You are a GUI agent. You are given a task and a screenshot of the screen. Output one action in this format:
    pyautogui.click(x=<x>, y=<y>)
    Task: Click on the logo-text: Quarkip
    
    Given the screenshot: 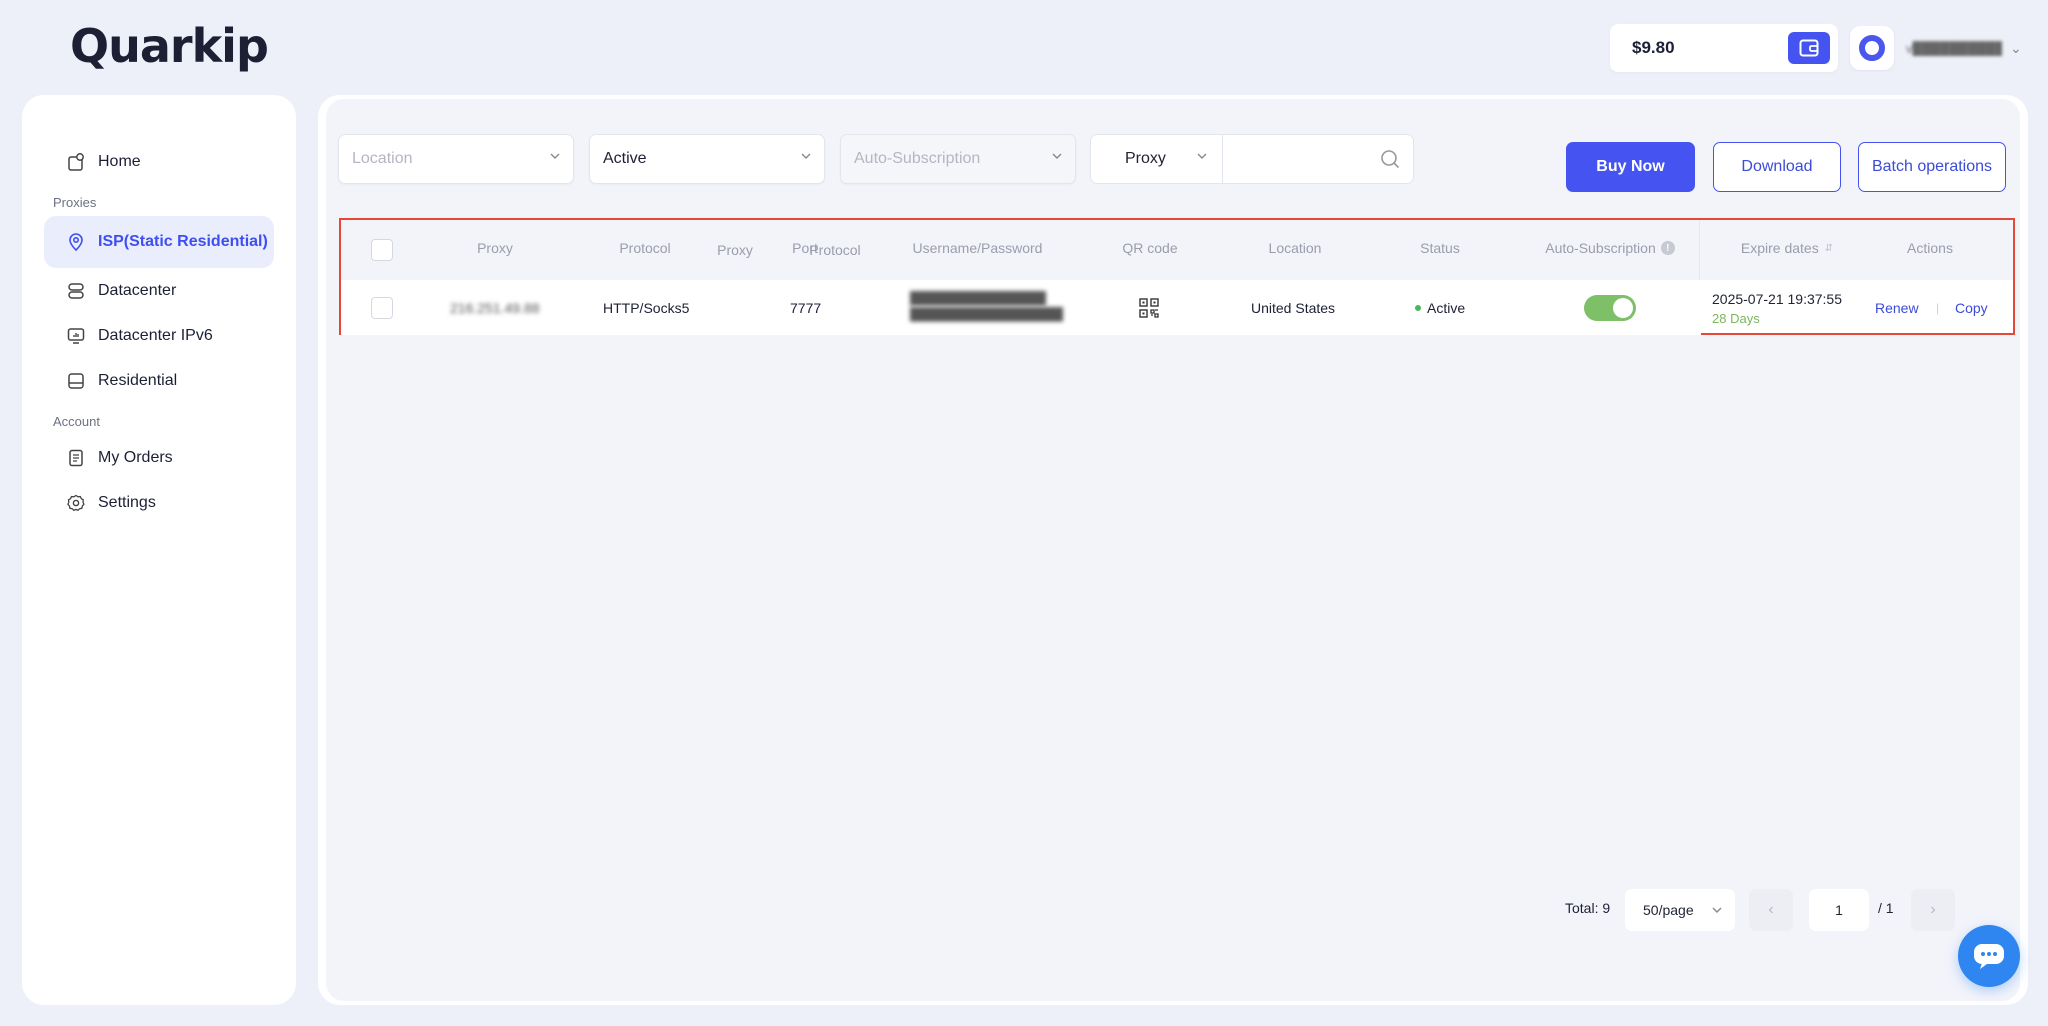 What is the action you would take?
    pyautogui.click(x=169, y=46)
    